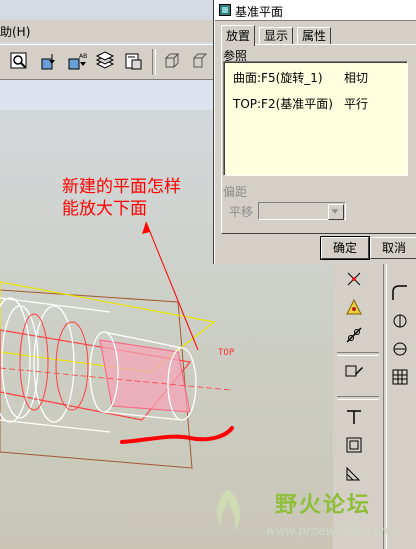 Image resolution: width=416 pixels, height=549 pixels. Describe the element at coordinates (323, 505) in the screenshot. I see `watermark-brand: 野火论坛` at that location.